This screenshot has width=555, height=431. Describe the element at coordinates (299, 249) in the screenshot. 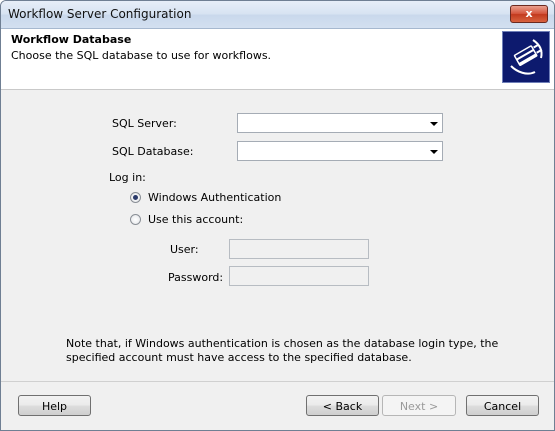

I see `user-field` at that location.